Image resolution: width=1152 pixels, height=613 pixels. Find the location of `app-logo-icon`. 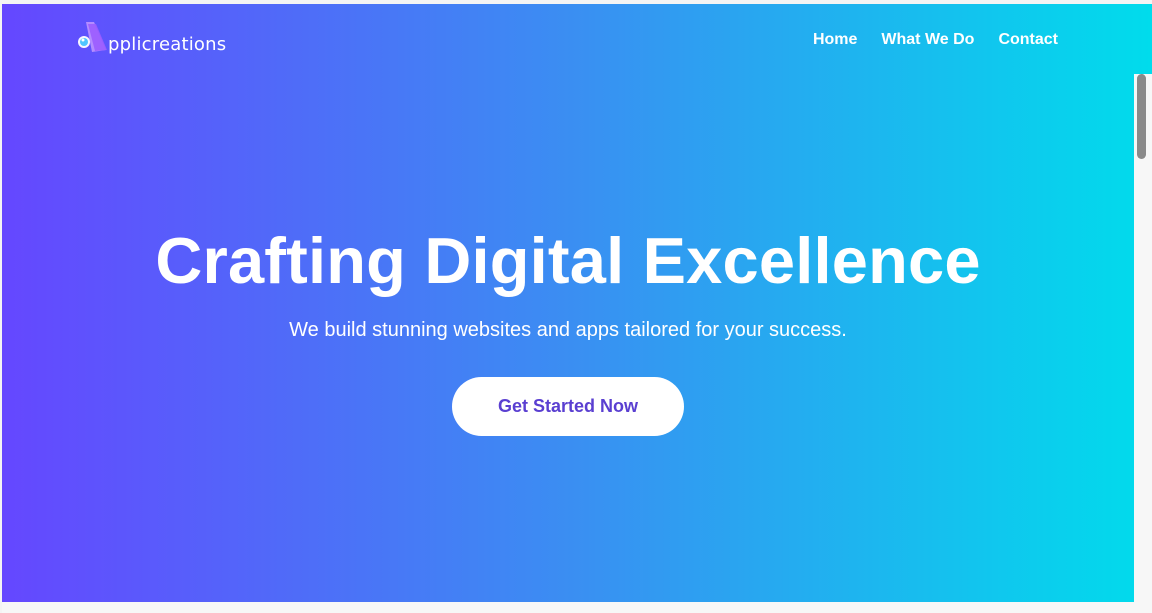

app-logo-icon is located at coordinates (94, 38).